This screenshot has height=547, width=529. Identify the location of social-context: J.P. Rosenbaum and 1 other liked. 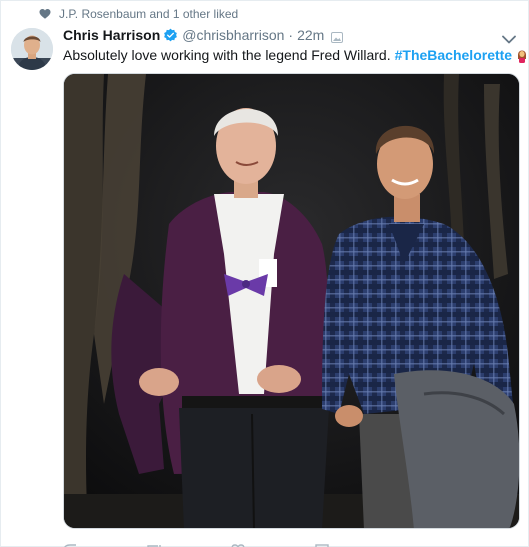
(138, 14).